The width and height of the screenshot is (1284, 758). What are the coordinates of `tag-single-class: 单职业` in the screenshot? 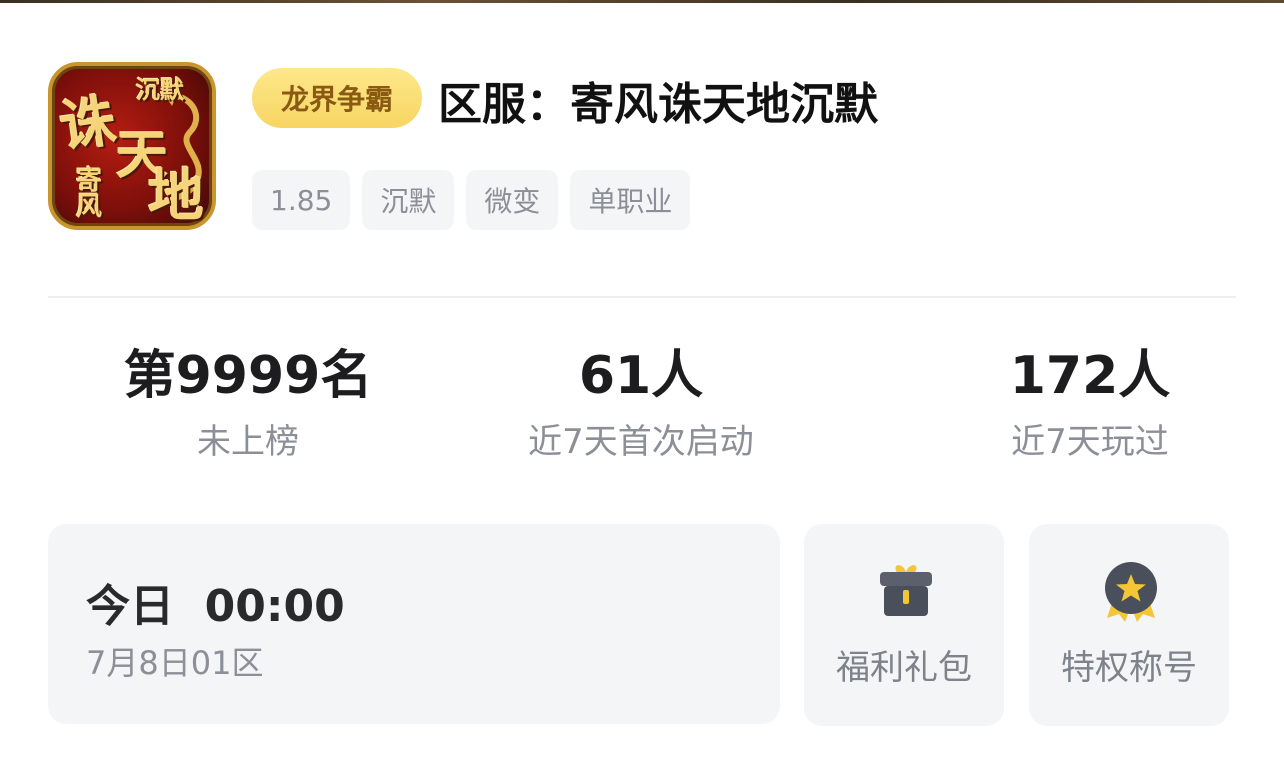 It's located at (630, 200).